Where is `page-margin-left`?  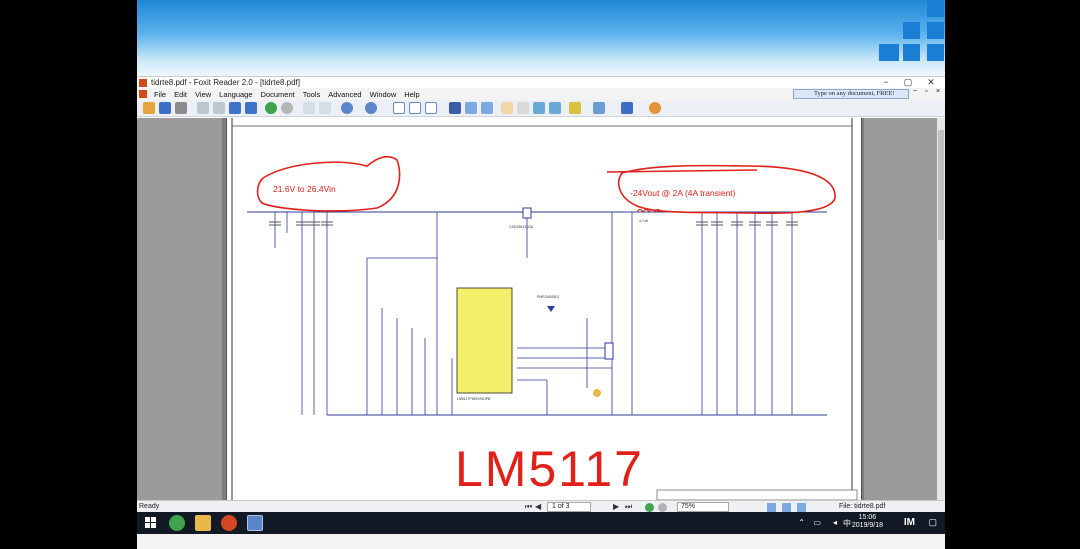 page-margin-left is located at coordinates (179, 309).